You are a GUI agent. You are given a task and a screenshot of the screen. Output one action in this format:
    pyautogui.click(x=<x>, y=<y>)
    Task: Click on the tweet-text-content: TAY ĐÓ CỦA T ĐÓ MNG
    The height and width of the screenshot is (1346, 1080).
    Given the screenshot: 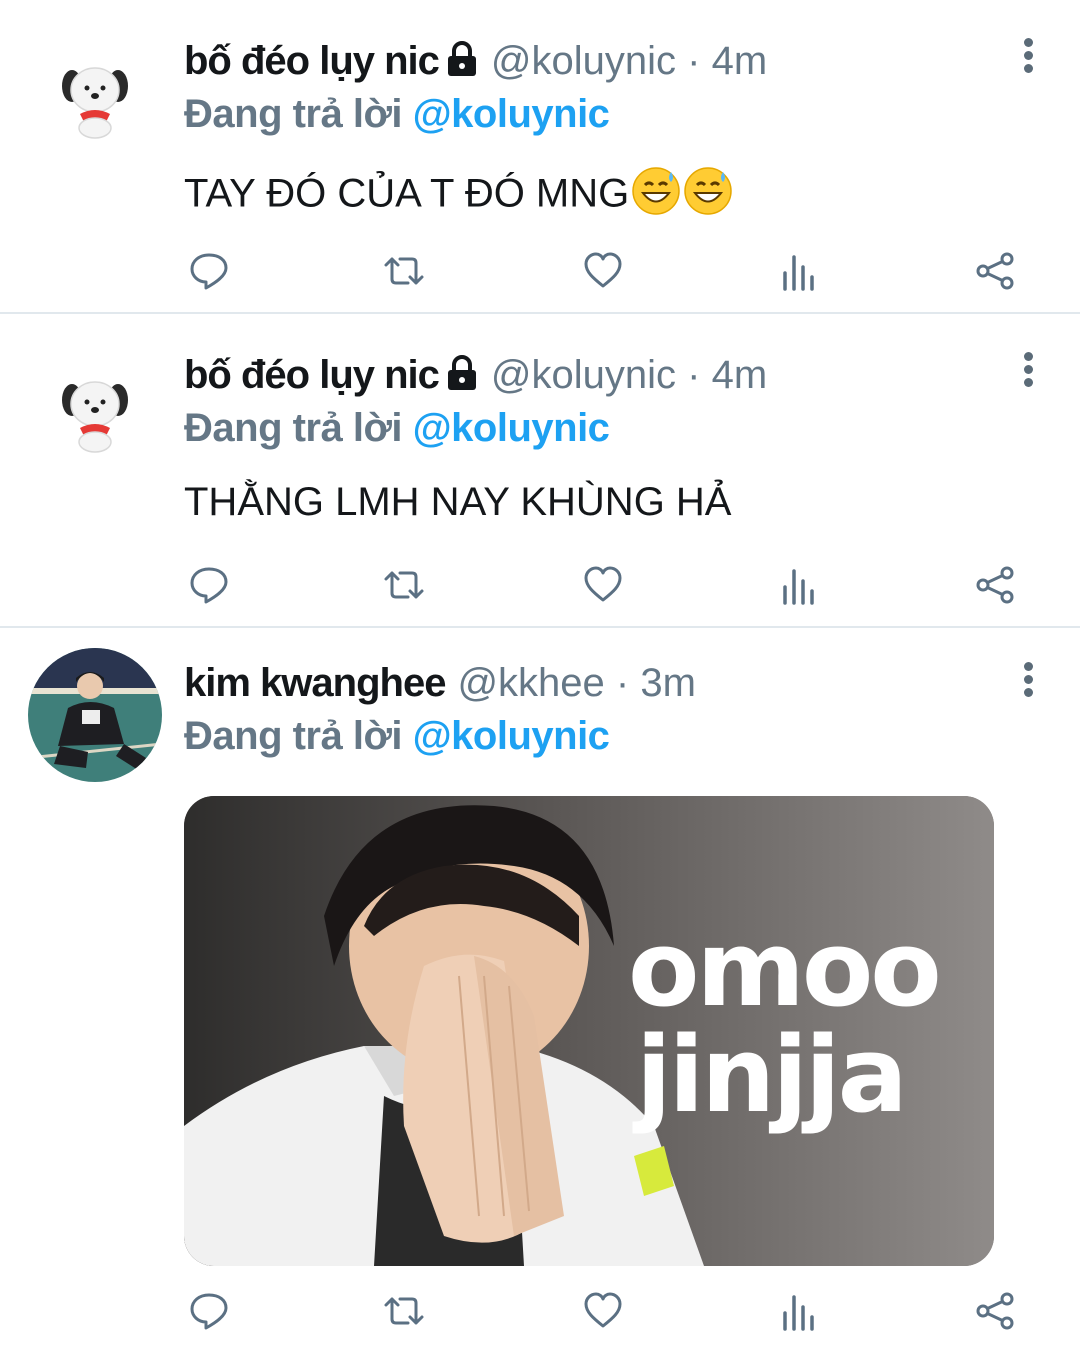 What is the action you would take?
    pyautogui.click(x=407, y=193)
    